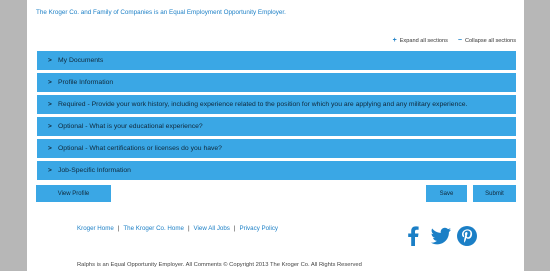  I want to click on plus-icon: +, so click(394, 40).